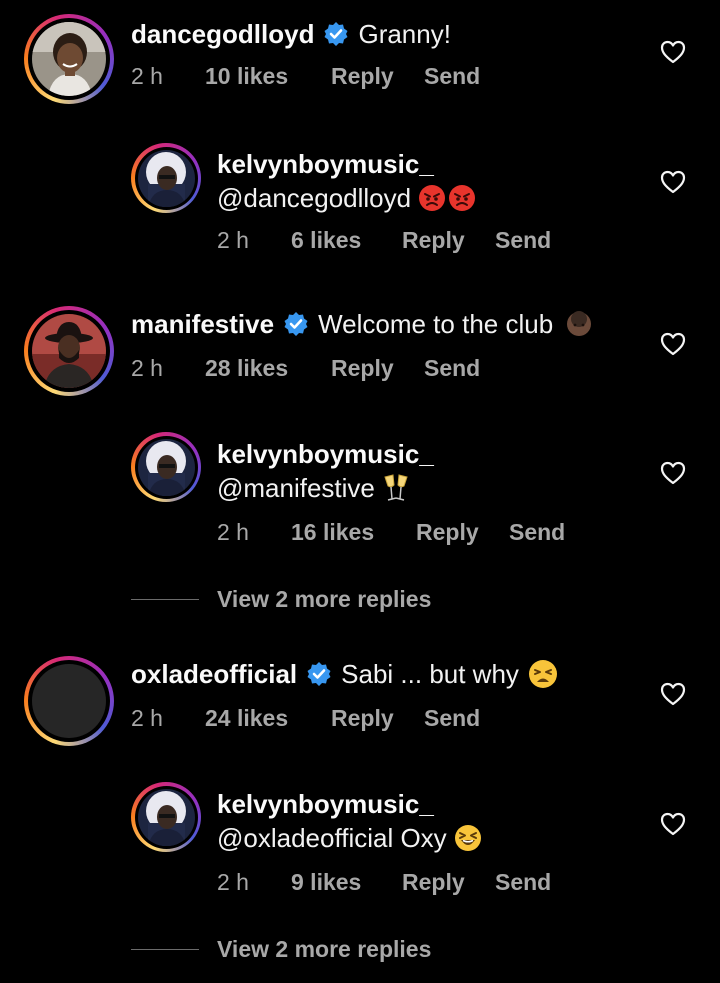 The image size is (720, 983). Describe the element at coordinates (332, 532) in the screenshot. I see `likes-count: 16 likes` at that location.